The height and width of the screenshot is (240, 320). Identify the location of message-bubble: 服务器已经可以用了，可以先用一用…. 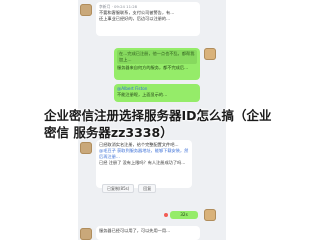
(148, 233).